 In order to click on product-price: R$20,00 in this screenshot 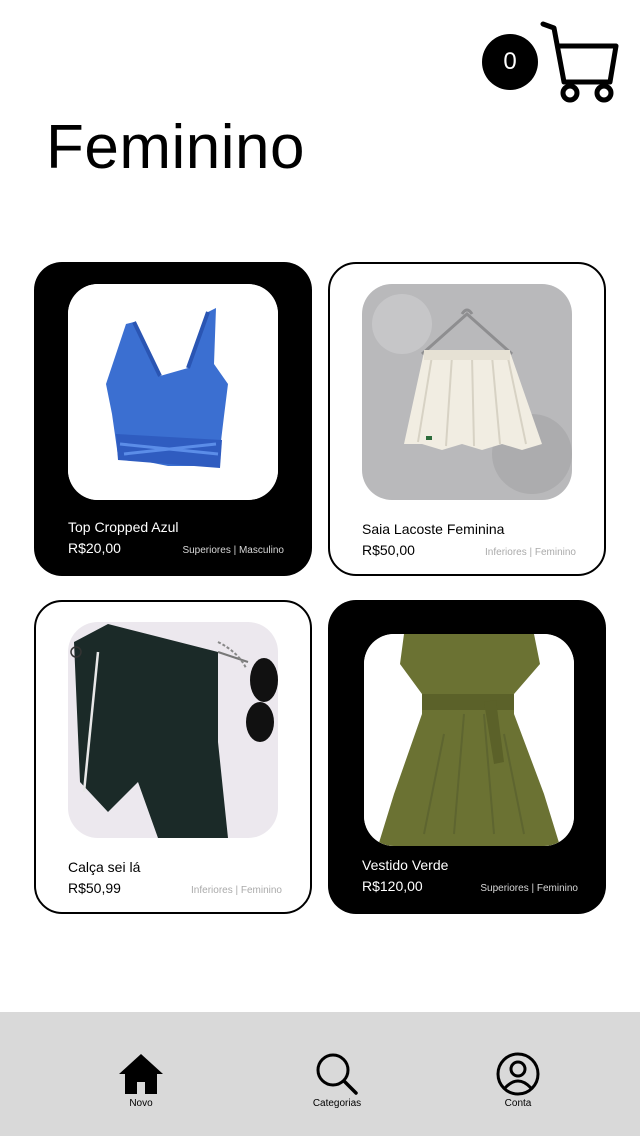, I will do `click(94, 548)`.